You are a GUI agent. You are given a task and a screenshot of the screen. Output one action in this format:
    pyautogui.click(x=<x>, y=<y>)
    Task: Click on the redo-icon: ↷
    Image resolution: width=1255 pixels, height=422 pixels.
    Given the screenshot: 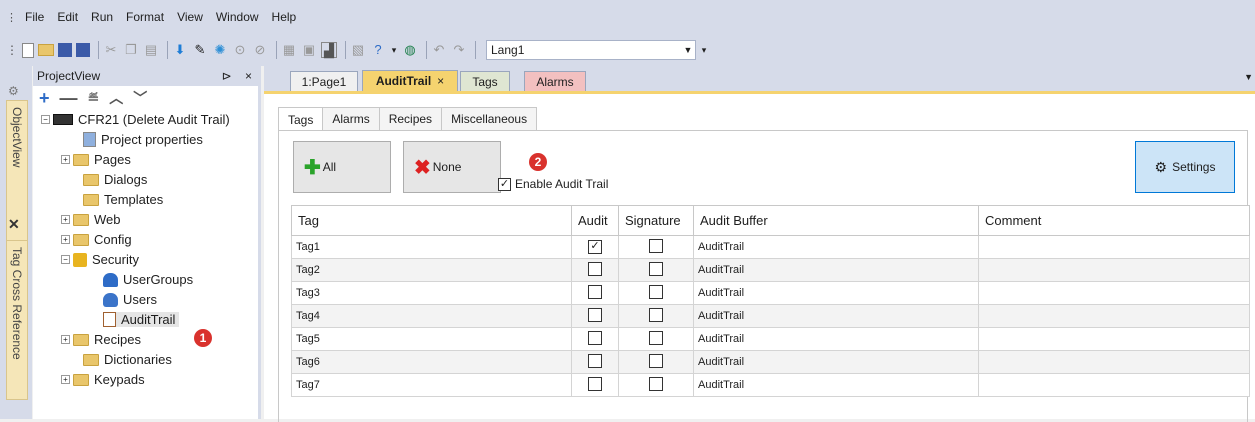 What is the action you would take?
    pyautogui.click(x=459, y=50)
    